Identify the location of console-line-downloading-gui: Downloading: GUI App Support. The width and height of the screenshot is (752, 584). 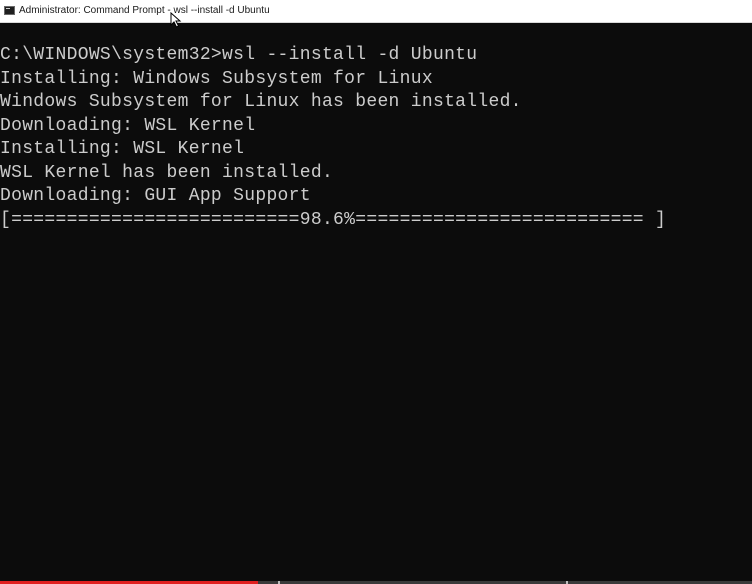
(155, 196).